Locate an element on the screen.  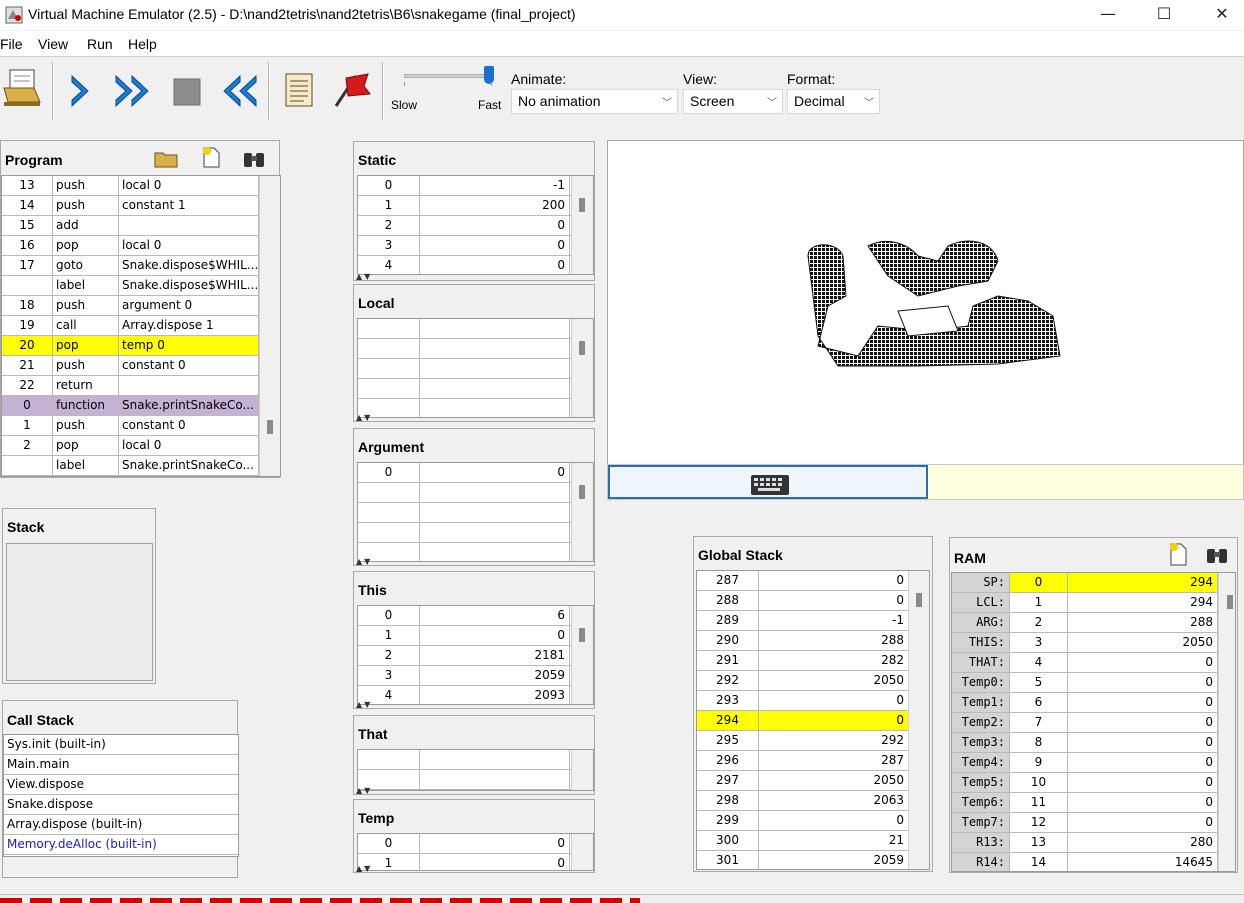
global-stack-row: 296 287 is located at coordinates (813, 761).